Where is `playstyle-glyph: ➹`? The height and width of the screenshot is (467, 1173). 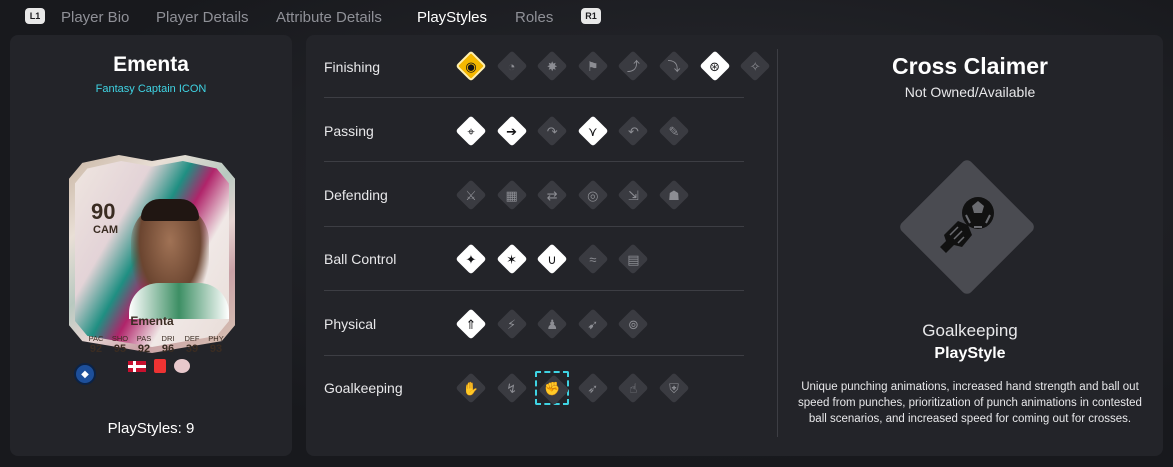 playstyle-glyph: ➹ is located at coordinates (593, 324).